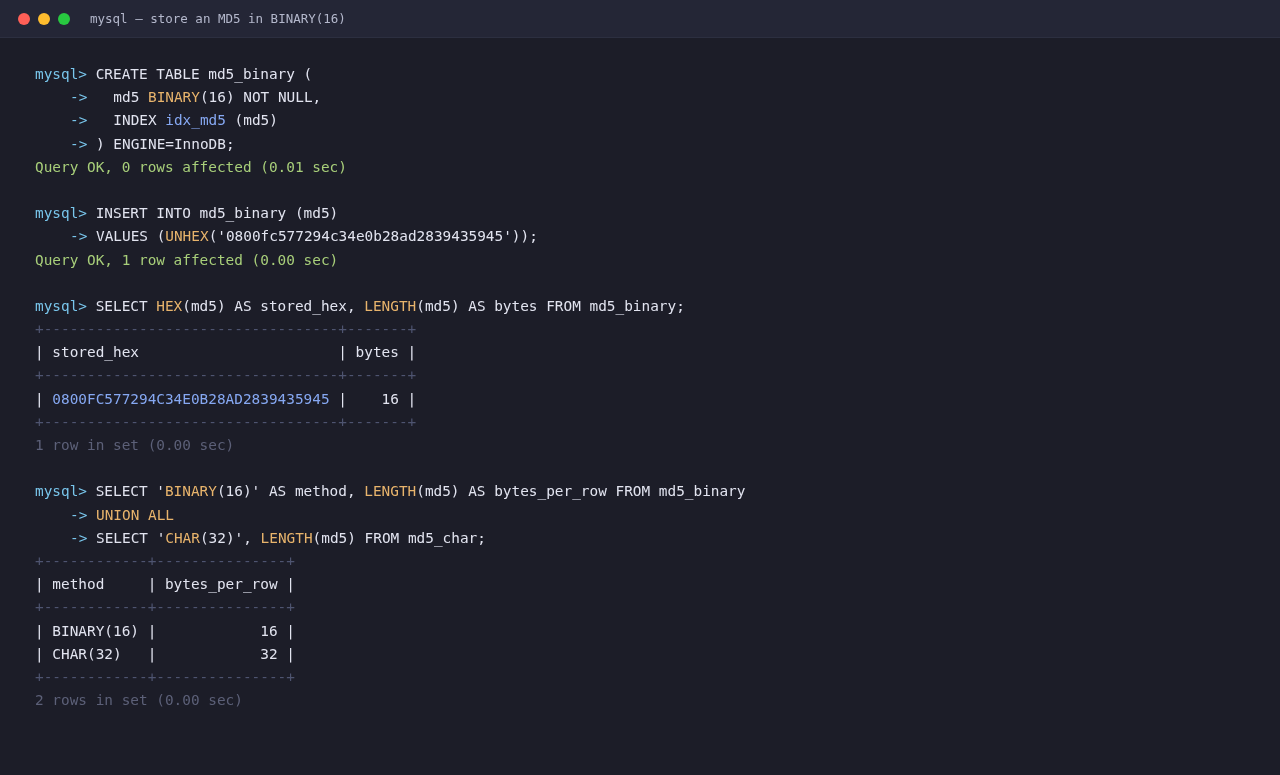  I want to click on command-line: -> ) ENGINE=InnoDB;, so click(152, 144).